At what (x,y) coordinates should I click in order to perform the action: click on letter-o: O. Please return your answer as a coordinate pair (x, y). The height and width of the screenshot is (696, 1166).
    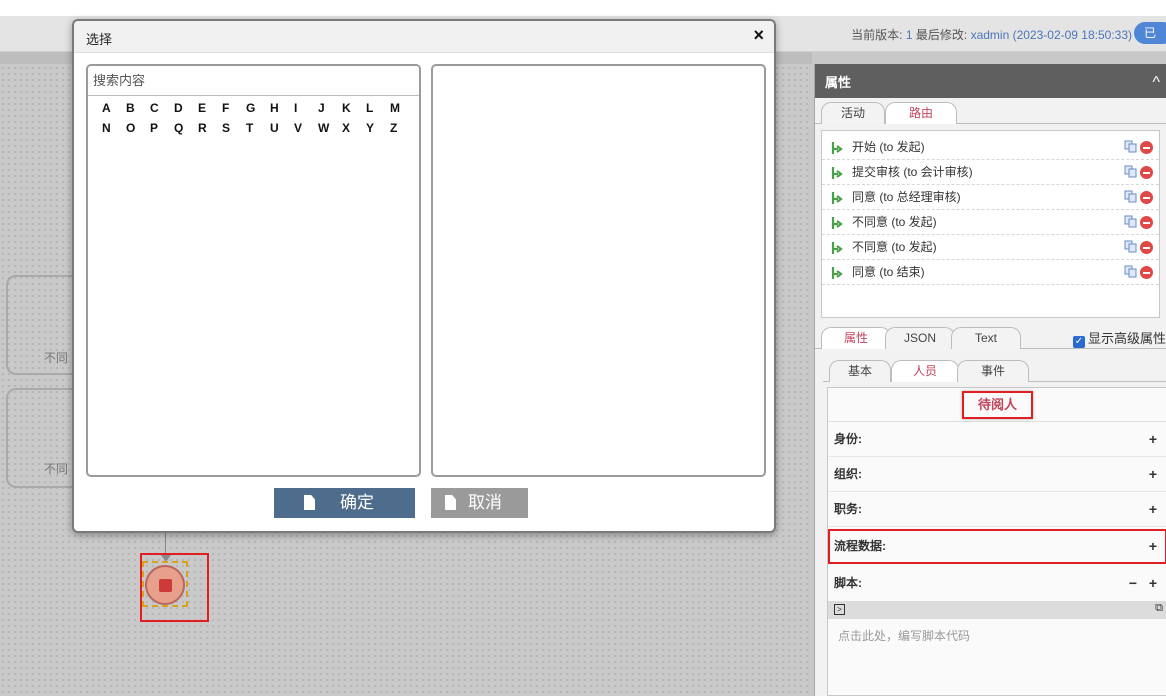
    Looking at the image, I should click on (138, 128).